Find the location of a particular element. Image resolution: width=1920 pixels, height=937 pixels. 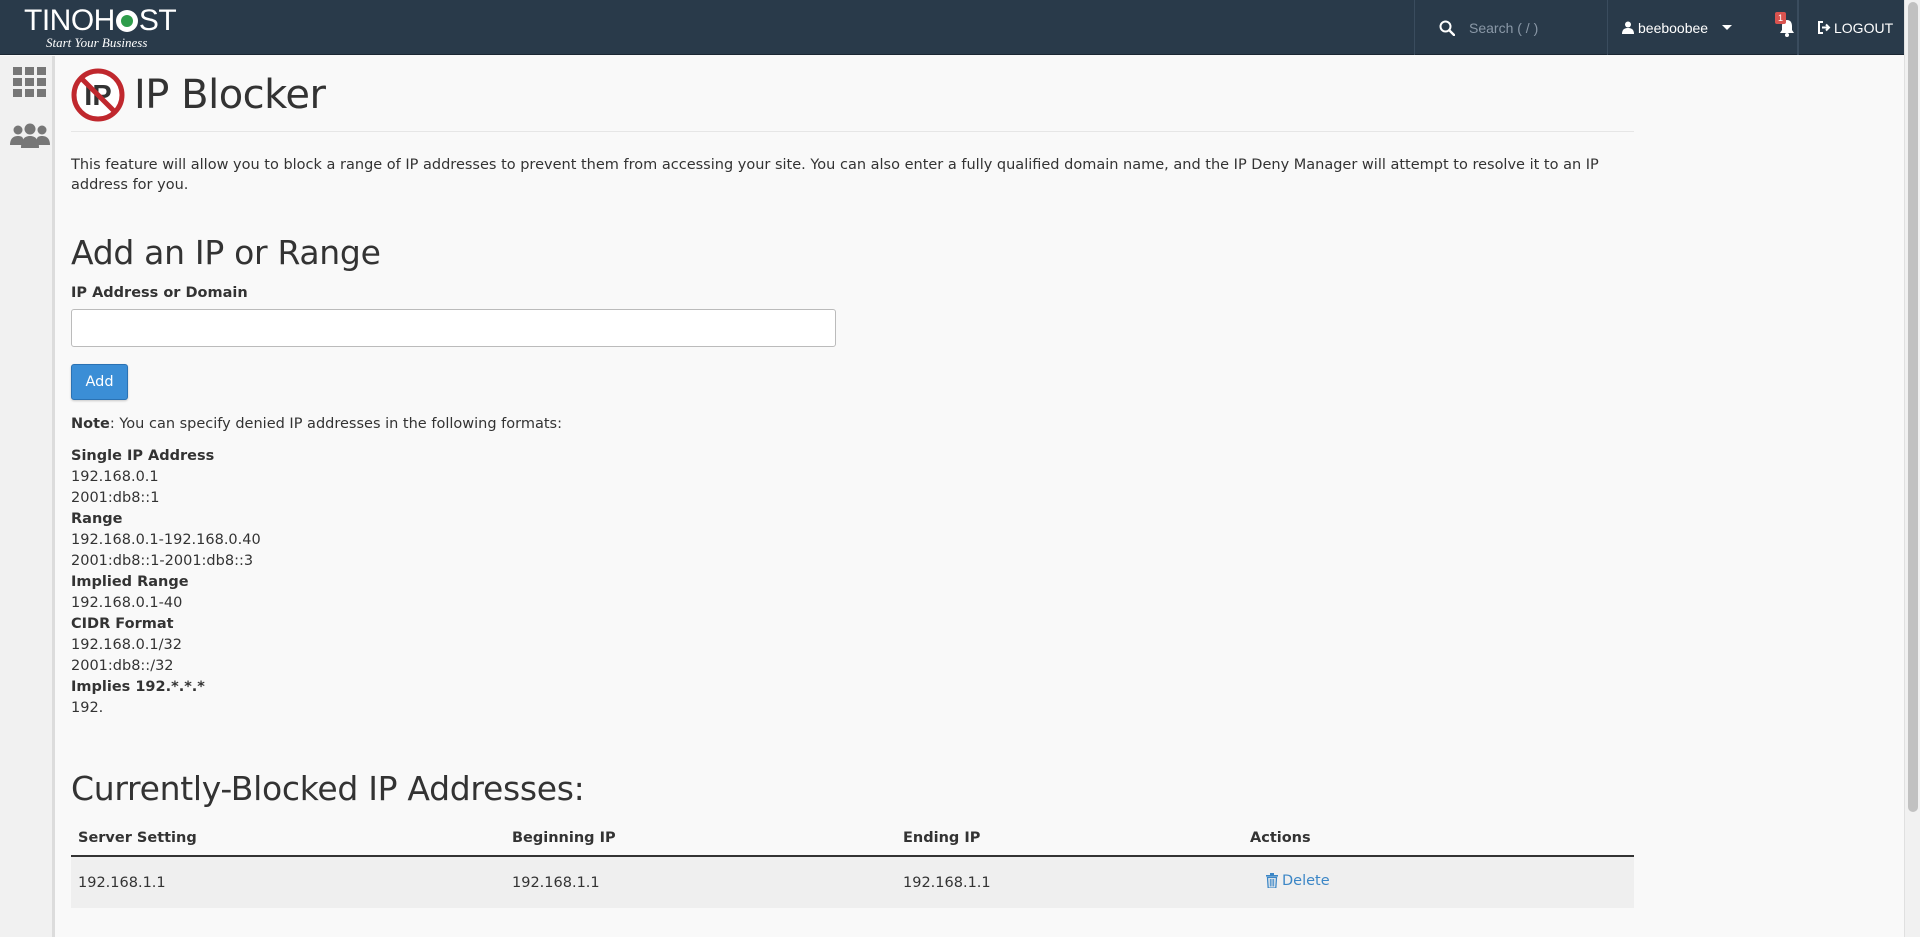

brand-logo: TINOH ST Start Your Business is located at coordinates (100, 27).